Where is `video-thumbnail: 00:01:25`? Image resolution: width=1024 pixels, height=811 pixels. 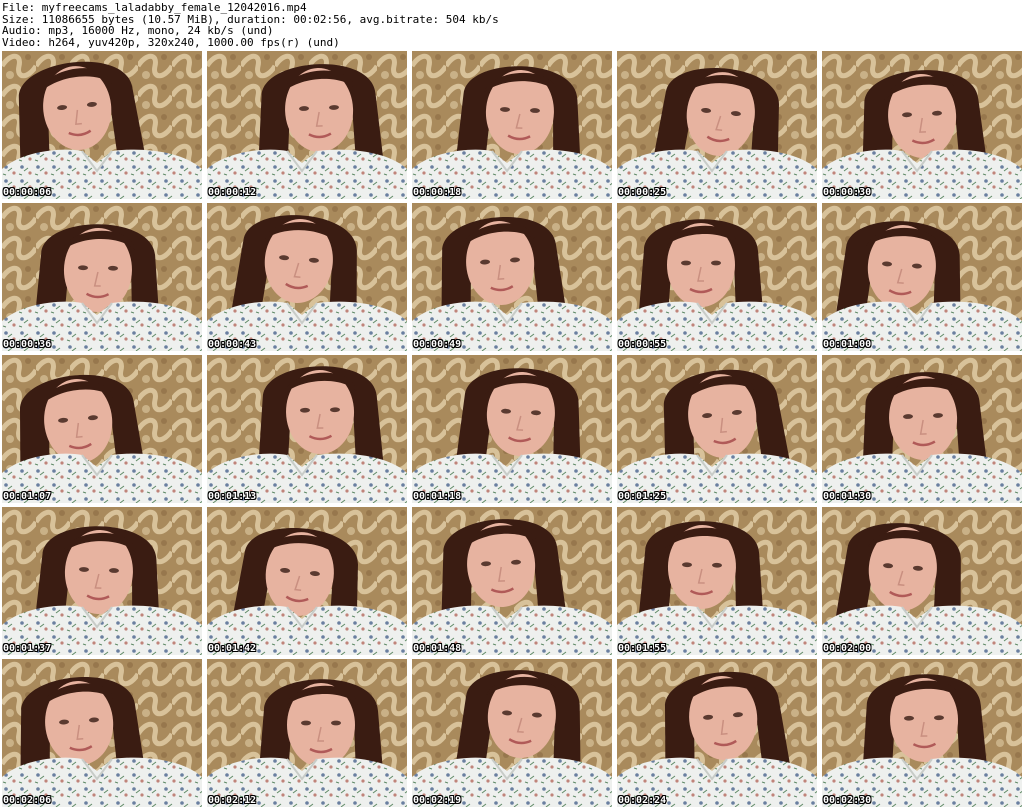
video-thumbnail: 00:01:25 is located at coordinates (717, 429).